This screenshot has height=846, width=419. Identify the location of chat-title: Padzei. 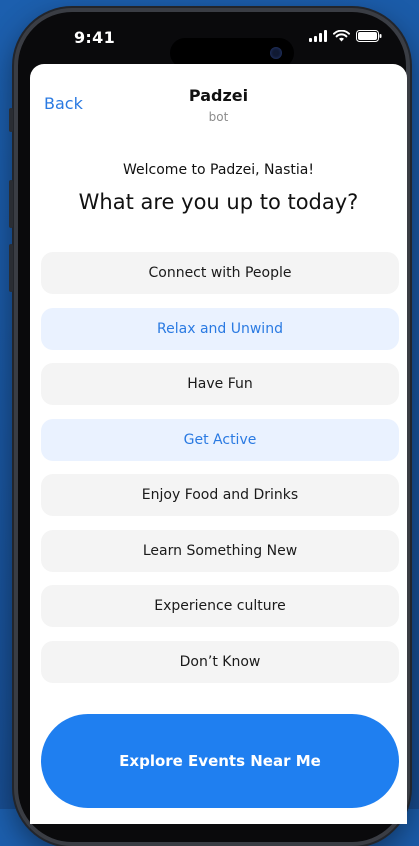
(218, 95).